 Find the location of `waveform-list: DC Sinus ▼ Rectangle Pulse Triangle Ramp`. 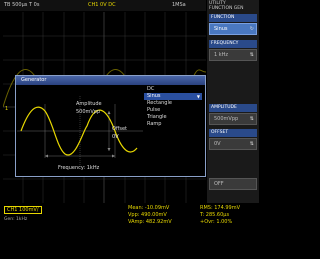

waveform-list: DC Sinus ▼ Rectangle Pulse Triangle Ramp is located at coordinates (173, 107).